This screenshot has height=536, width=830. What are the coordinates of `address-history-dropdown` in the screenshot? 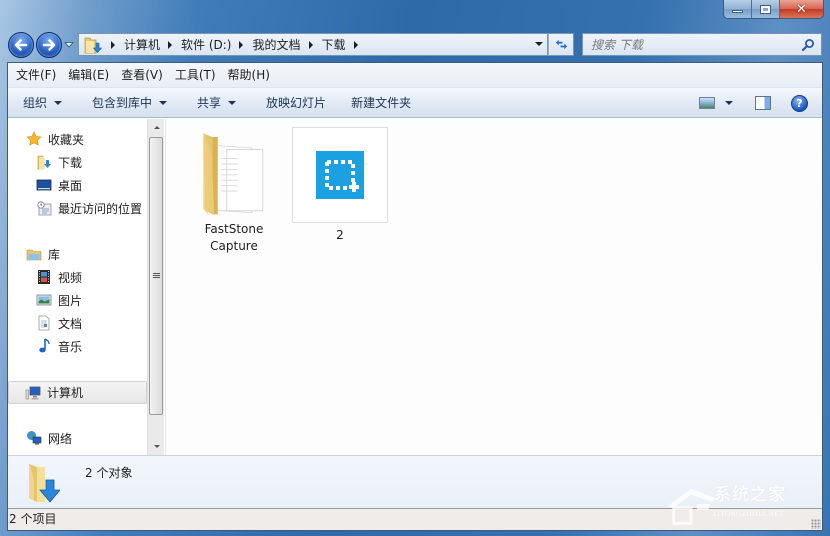 It's located at (539, 44).